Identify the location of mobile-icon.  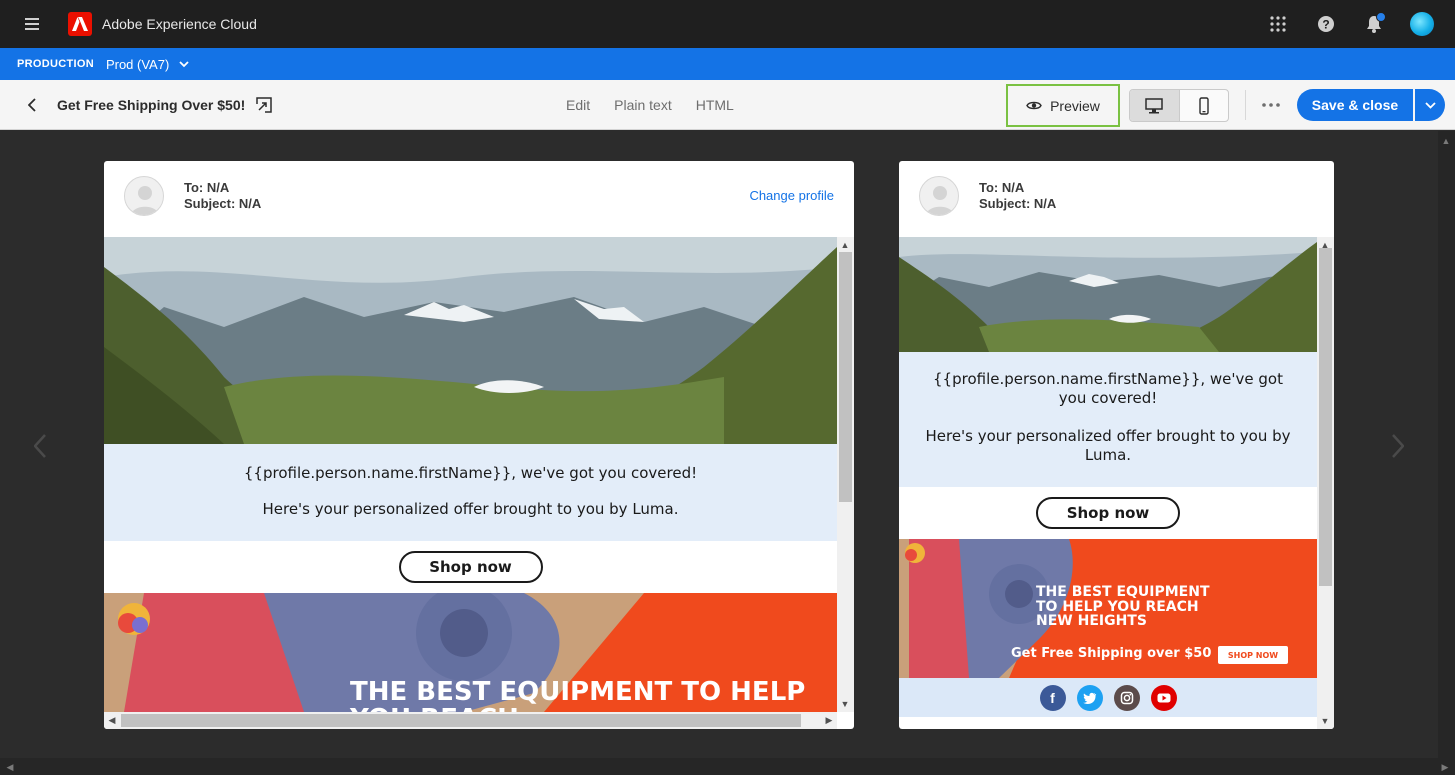
(1203, 105).